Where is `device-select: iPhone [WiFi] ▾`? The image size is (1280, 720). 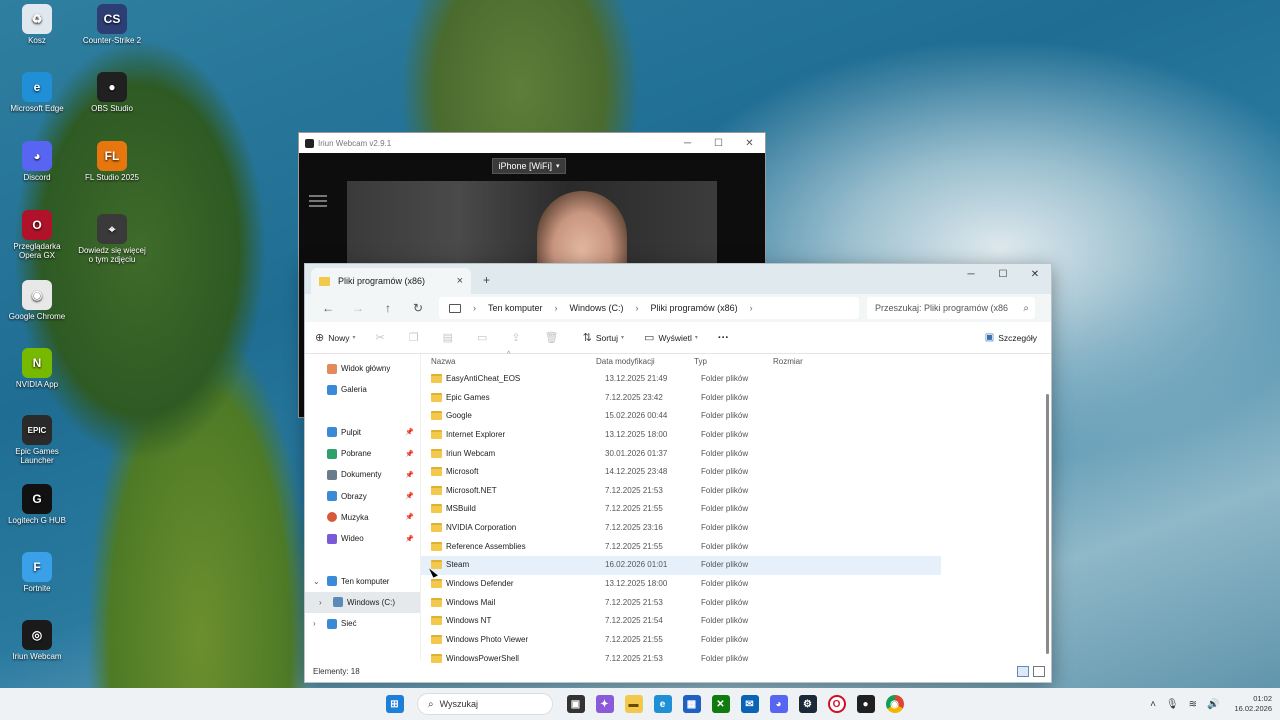
device-select: iPhone [WiFi] ▾ is located at coordinates (529, 166).